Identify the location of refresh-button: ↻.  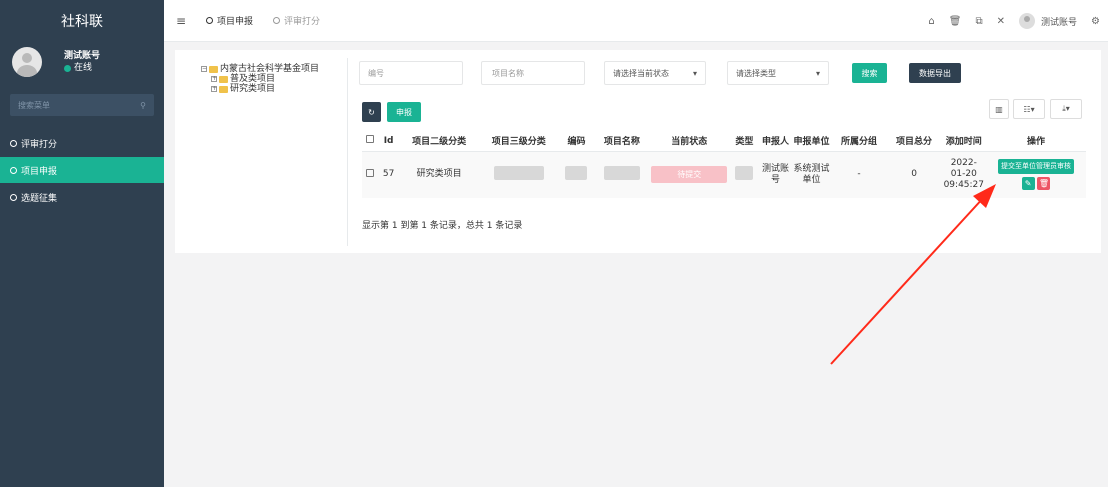
(371, 112).